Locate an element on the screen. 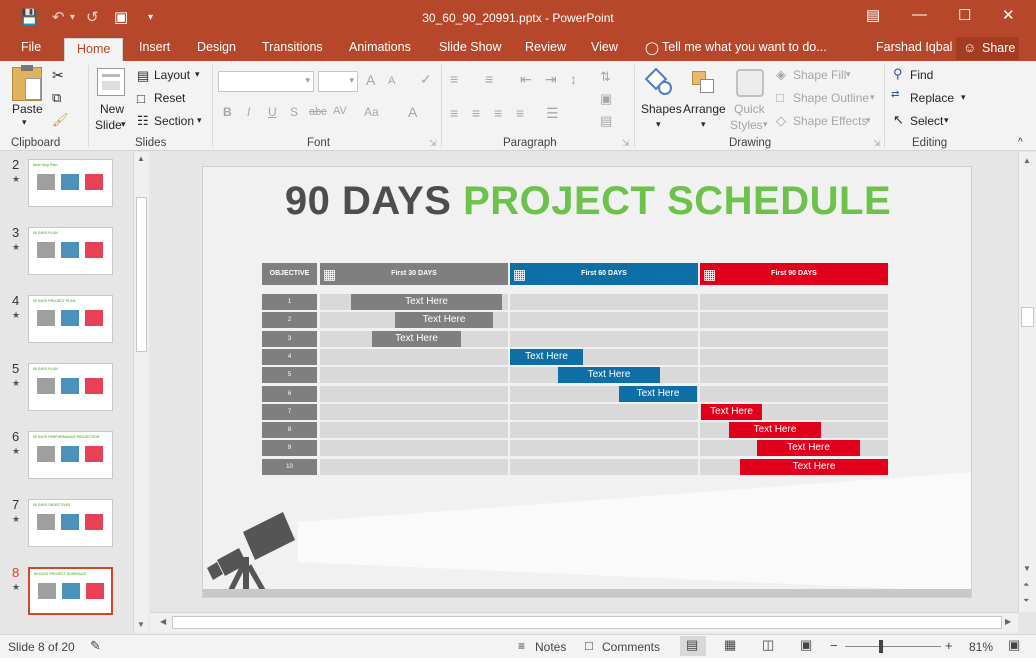 This screenshot has width=1036, height=658. font-name-dropdown-icon: ▾ is located at coordinates (307, 80).